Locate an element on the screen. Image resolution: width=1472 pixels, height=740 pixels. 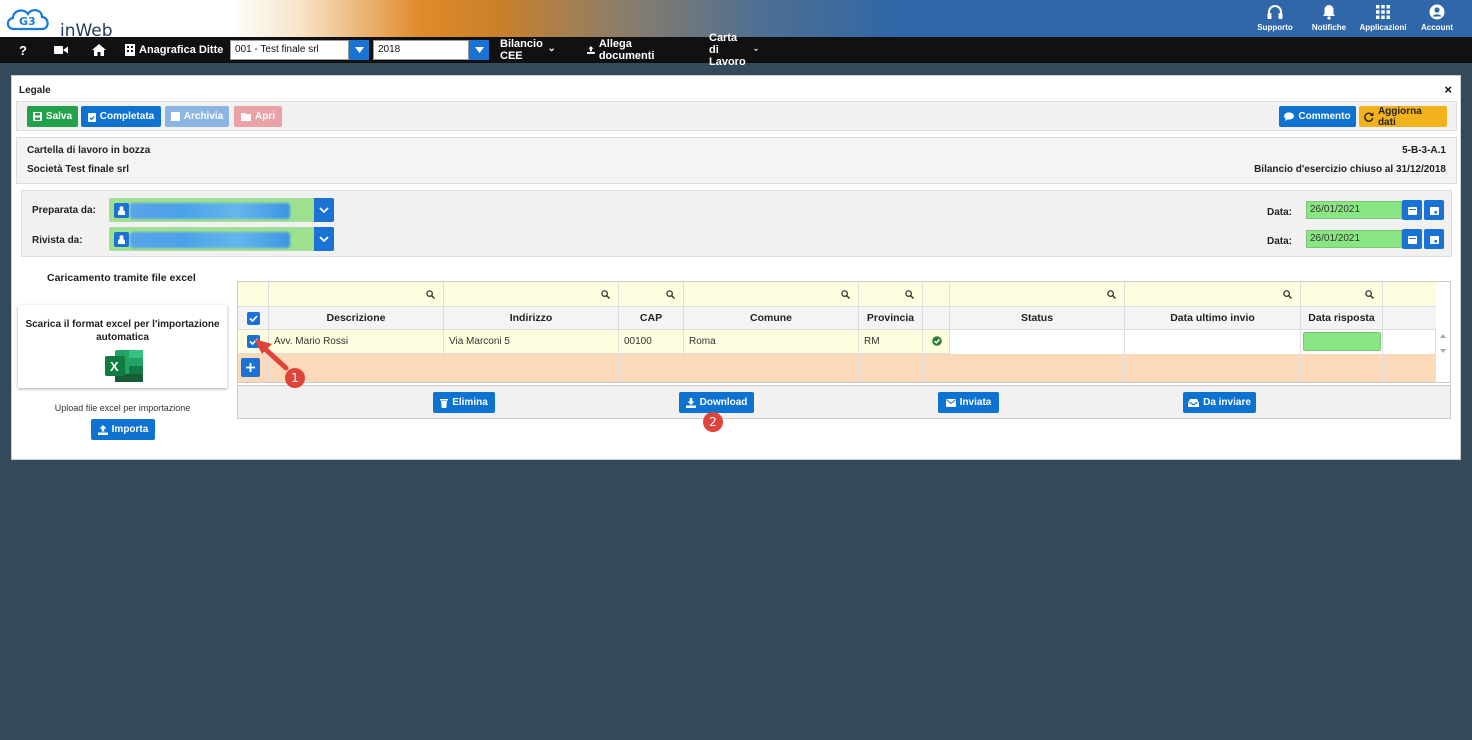
rivista-date-input: 26/01/2021 is located at coordinates (1354, 239).